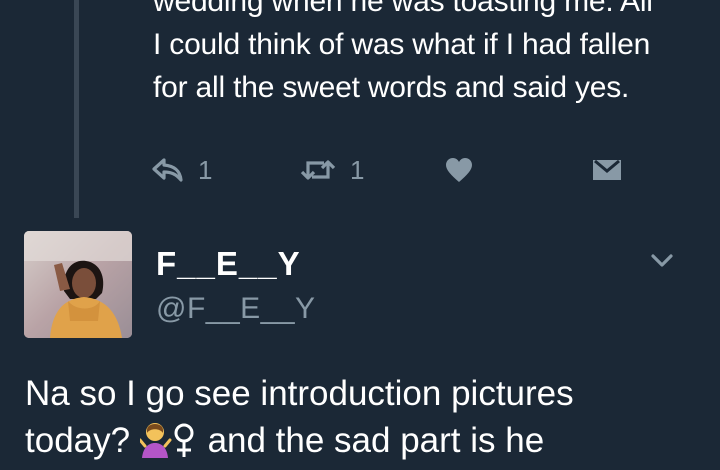  What do you see at coordinates (299, 393) in the screenshot?
I see `tweet-line: Na so I go see introduction pictures` at bounding box center [299, 393].